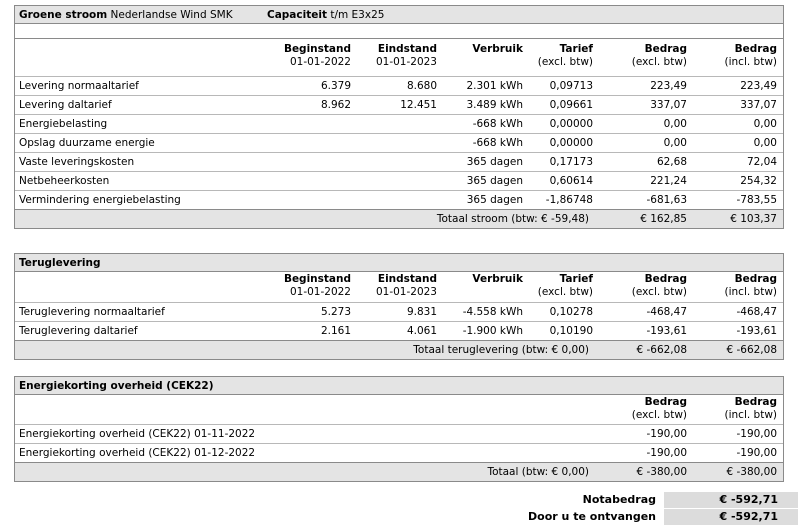 This screenshot has height=526, width=800. Describe the element at coordinates (399, 410) in the screenshot. I see `korting-header-row: Bedrag (excl. btw) Bedrag (incl. btw)` at that location.